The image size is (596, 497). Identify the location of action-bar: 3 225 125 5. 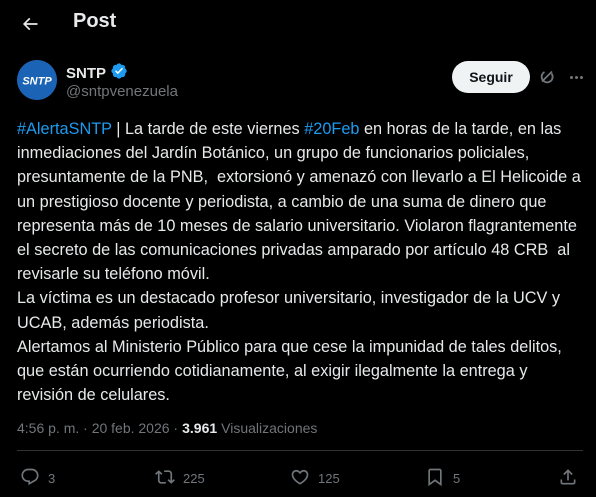
(298, 479).